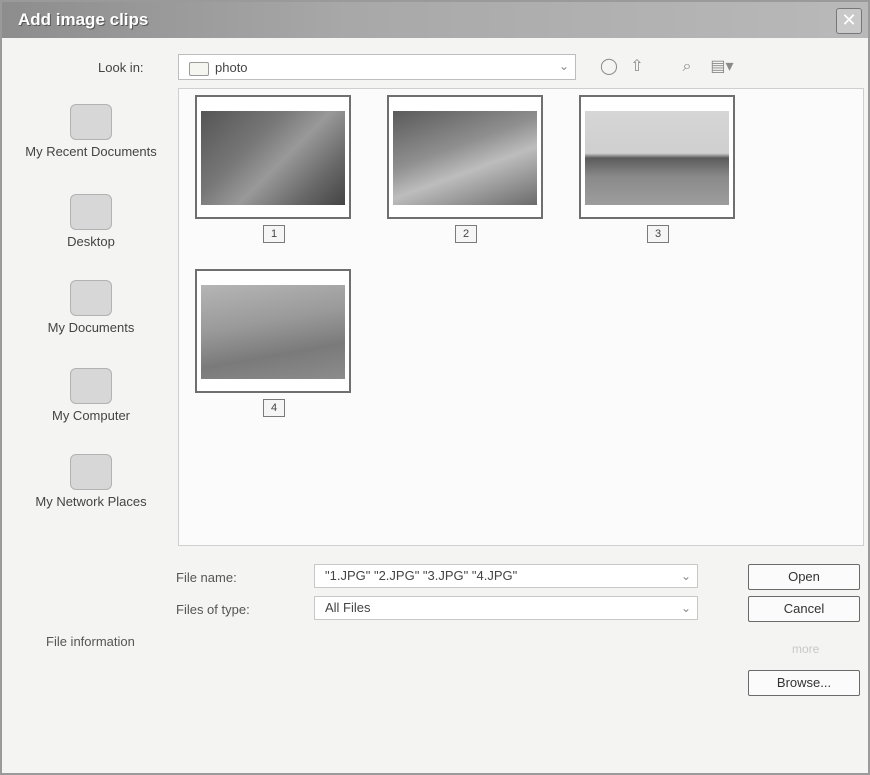  I want to click on file-caption: 1, so click(274, 234).